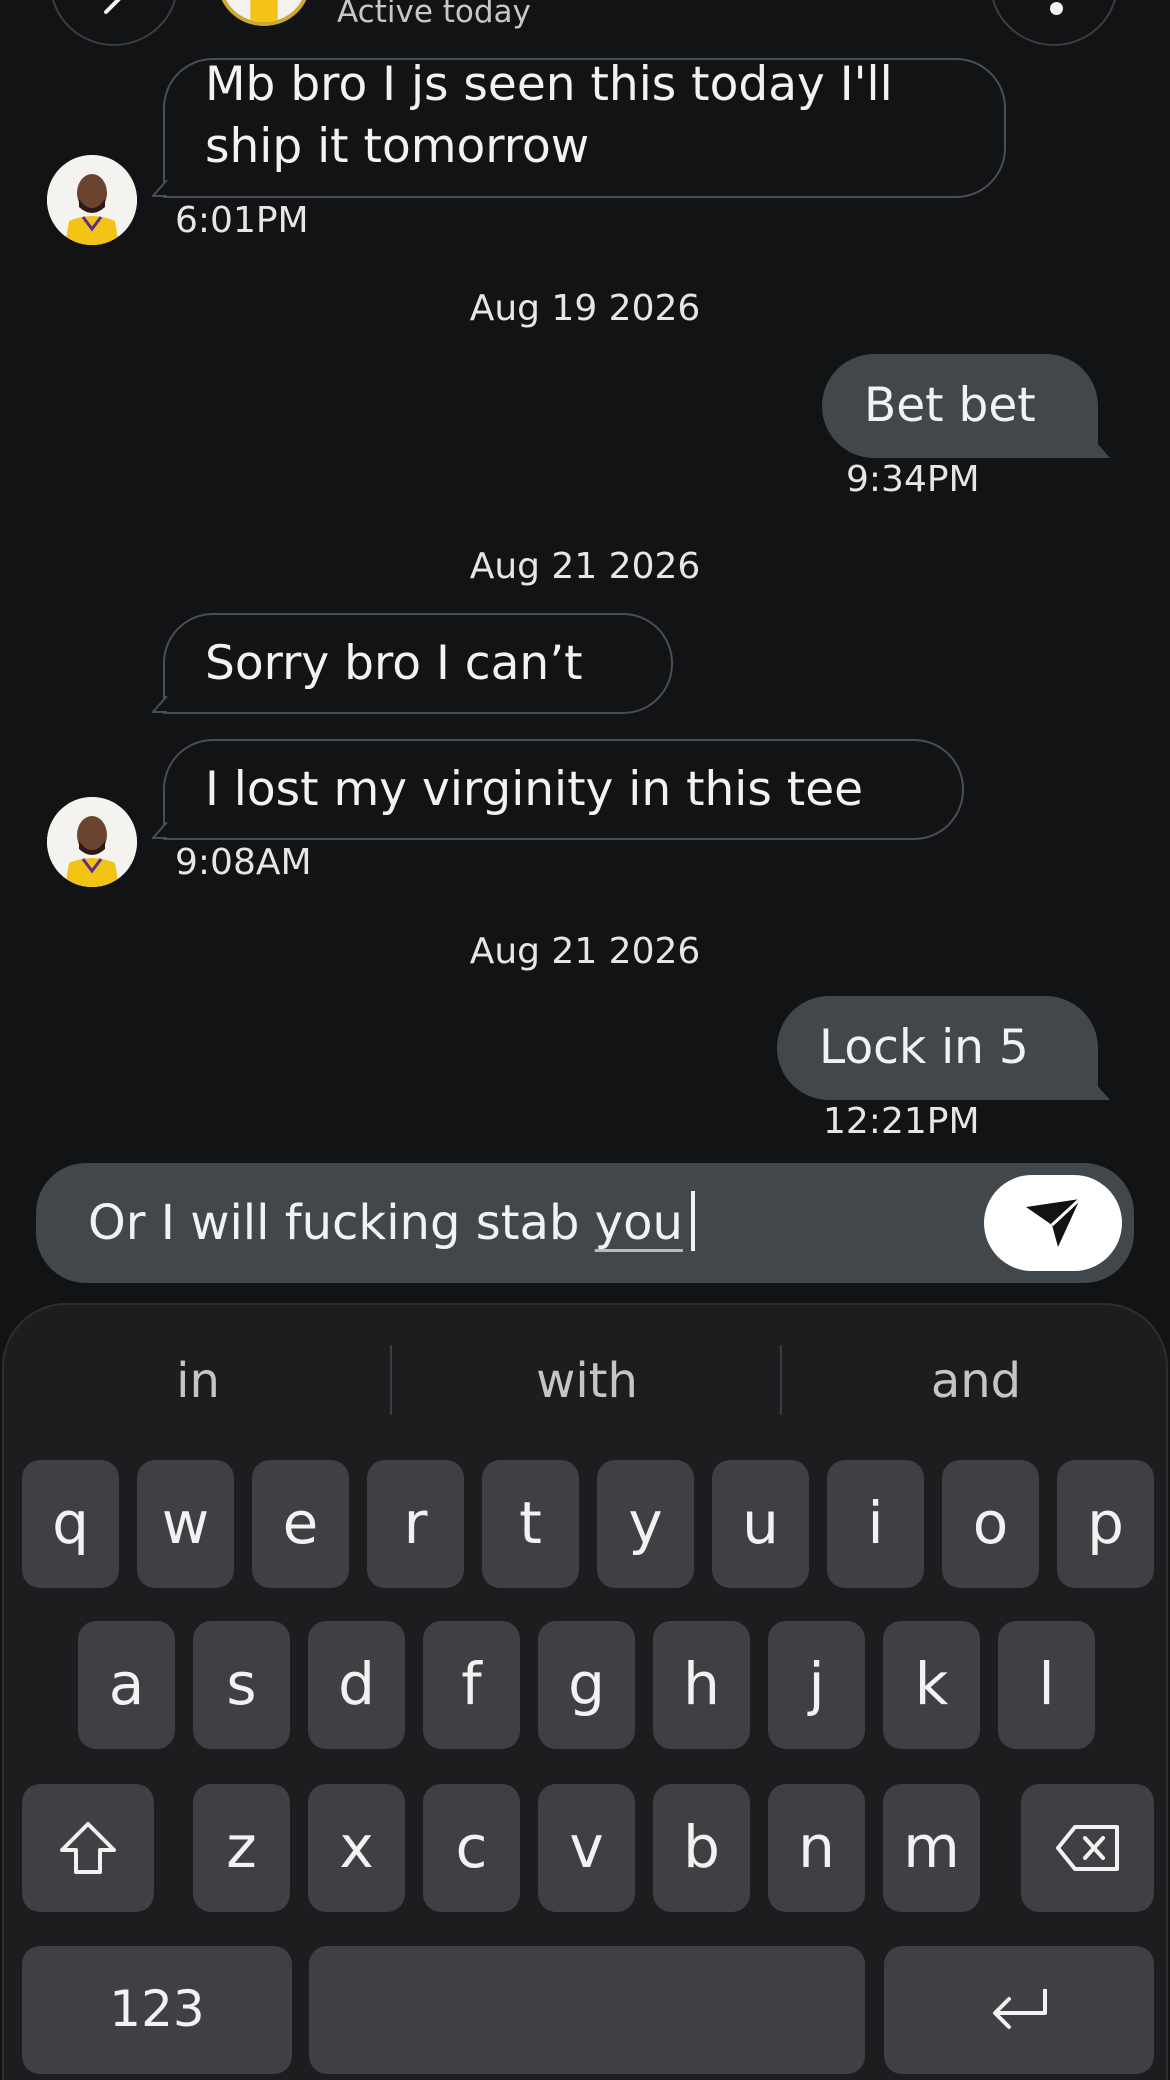 Image resolution: width=1170 pixels, height=2080 pixels. Describe the element at coordinates (341, 1223) in the screenshot. I see `typed-text: Or I will fucking stab` at that location.